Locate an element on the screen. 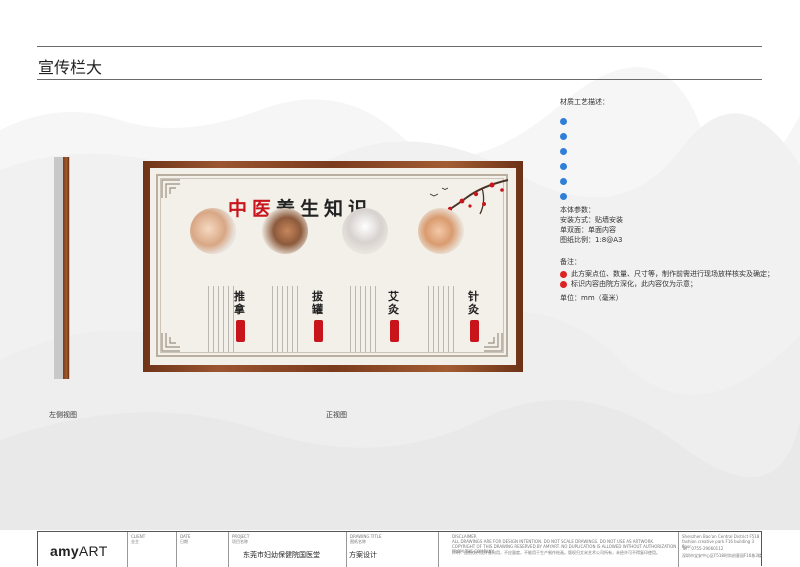 This screenshot has height=567, width=800. bullet-3-icon is located at coordinates (563, 151).